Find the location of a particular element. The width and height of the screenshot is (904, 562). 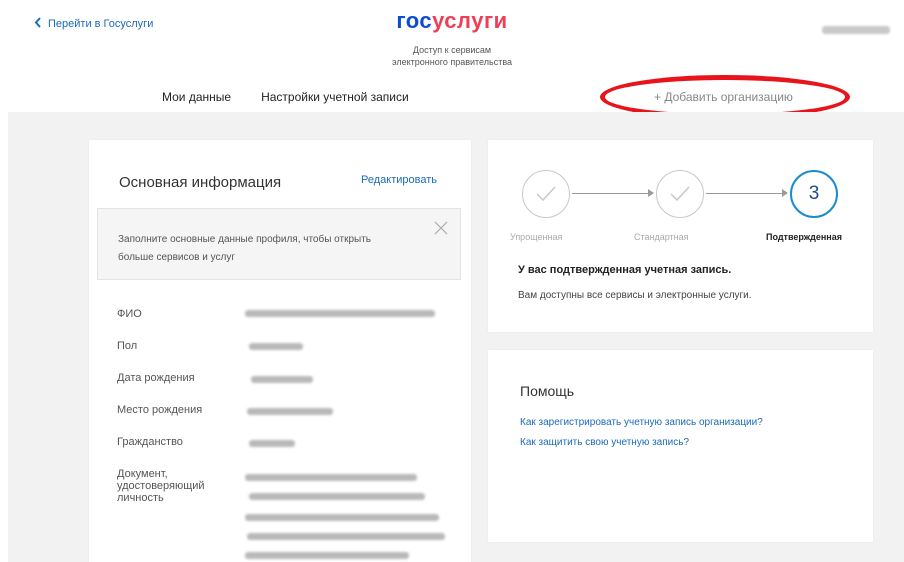

document-line-2-redacted is located at coordinates (337, 496).